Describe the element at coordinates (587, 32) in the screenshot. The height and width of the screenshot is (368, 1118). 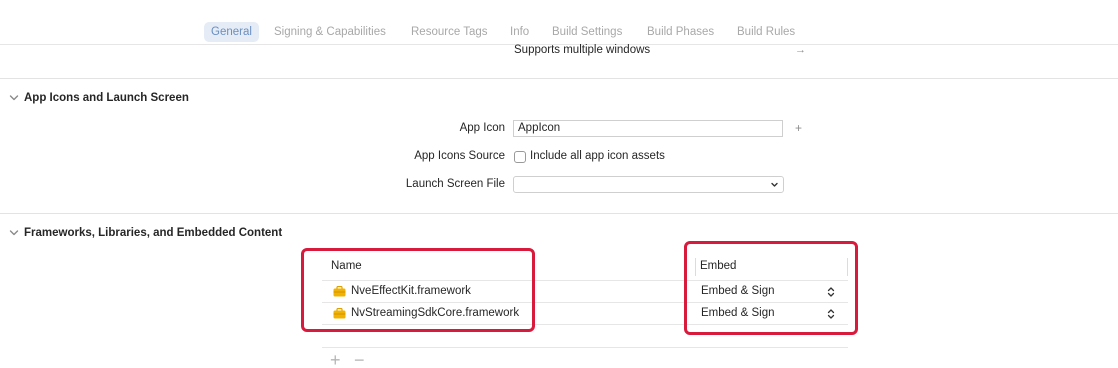
I see `tab-build-settings: Build Settings` at that location.